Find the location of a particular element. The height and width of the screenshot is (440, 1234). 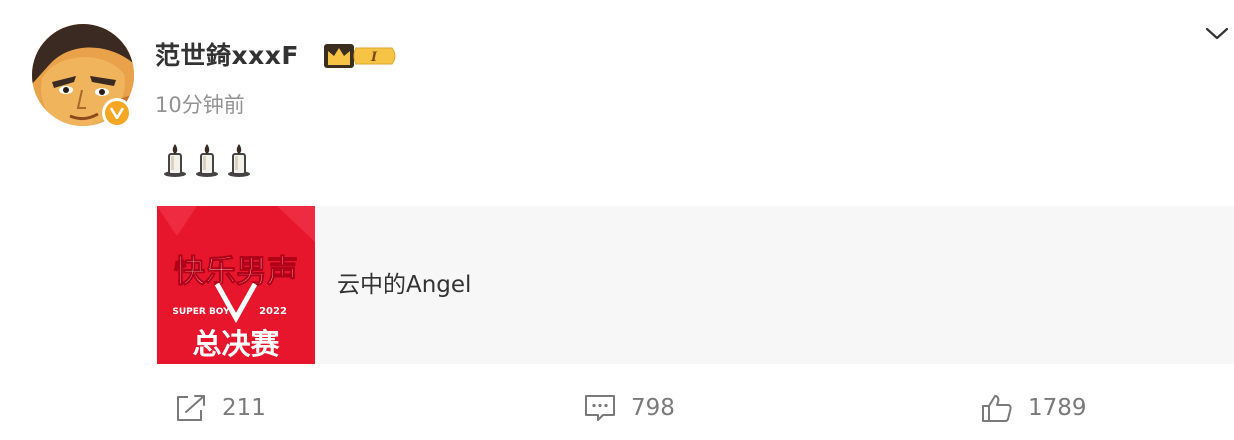

repost-button: 211 is located at coordinates (220, 408).